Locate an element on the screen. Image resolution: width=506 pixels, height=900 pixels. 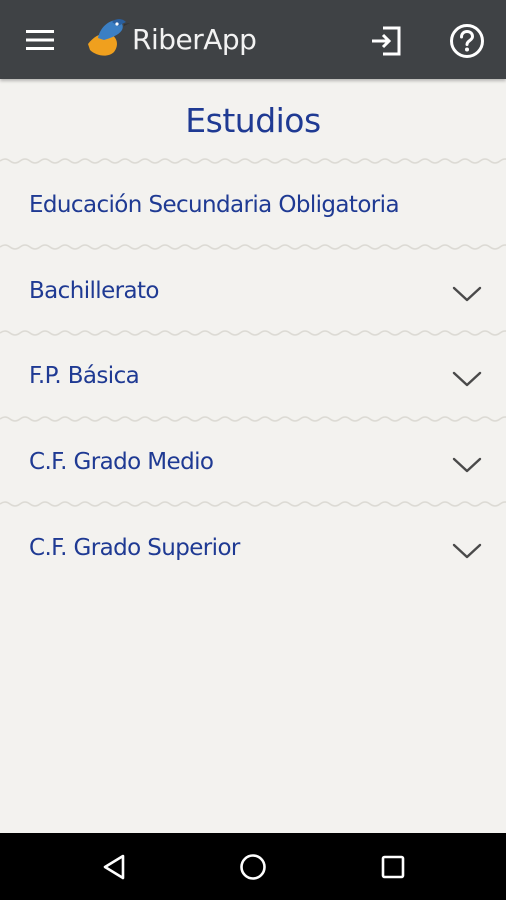
back-button is located at coordinates (114, 867).